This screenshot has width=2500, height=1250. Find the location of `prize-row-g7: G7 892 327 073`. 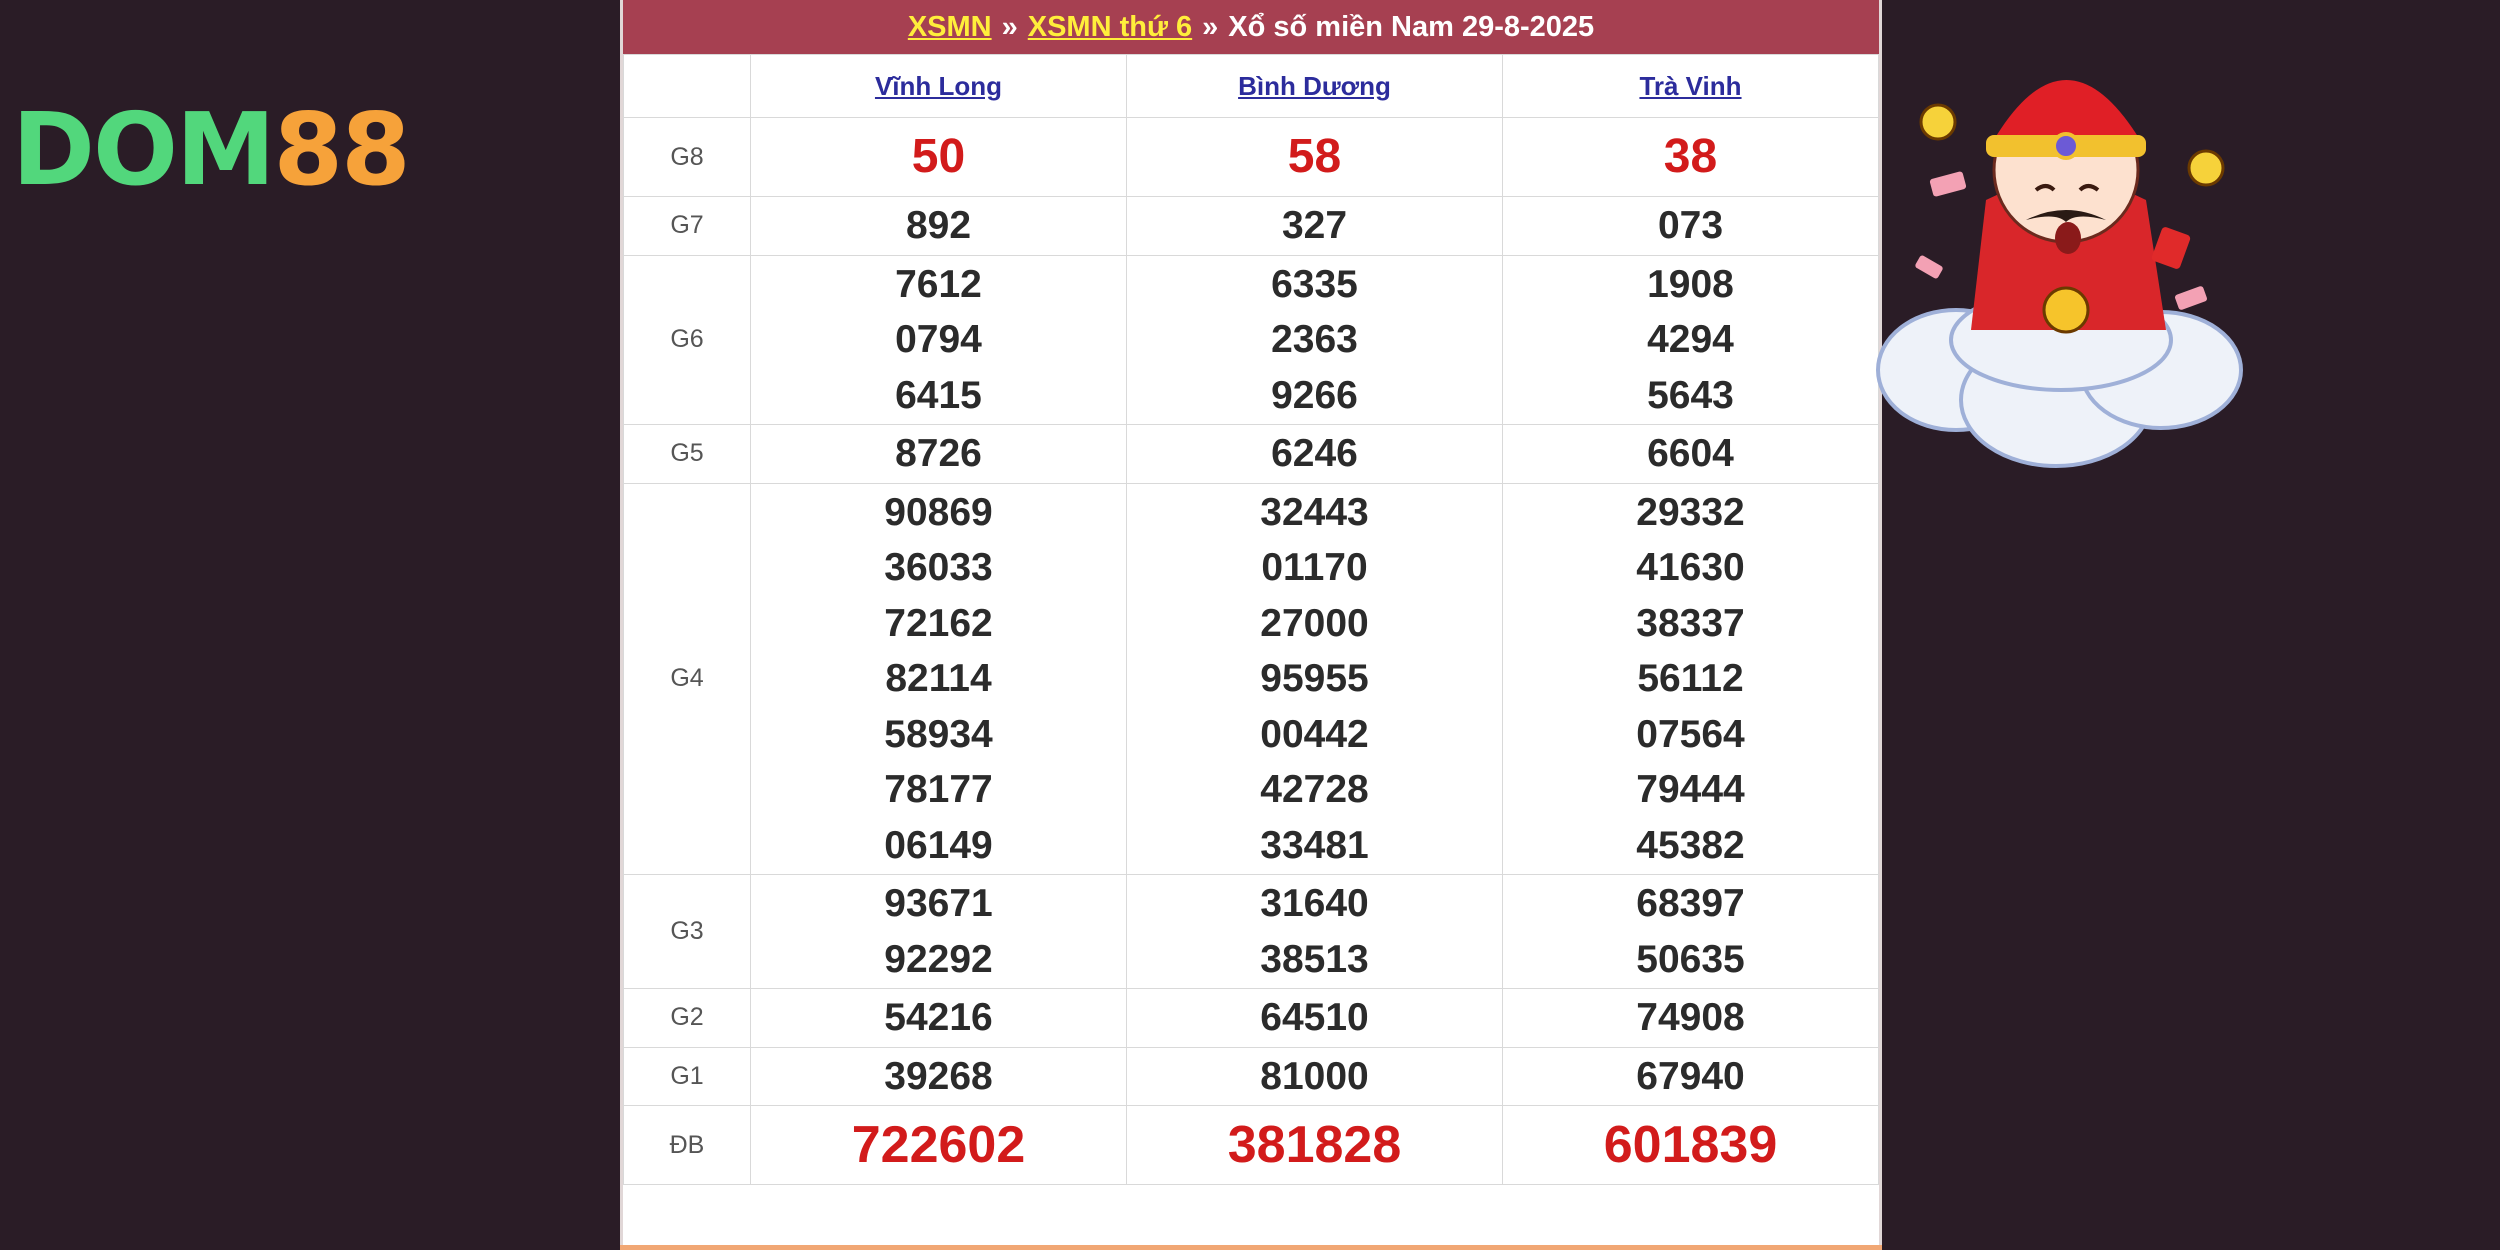

prize-row-g7: G7 892 327 073 is located at coordinates (1251, 226).